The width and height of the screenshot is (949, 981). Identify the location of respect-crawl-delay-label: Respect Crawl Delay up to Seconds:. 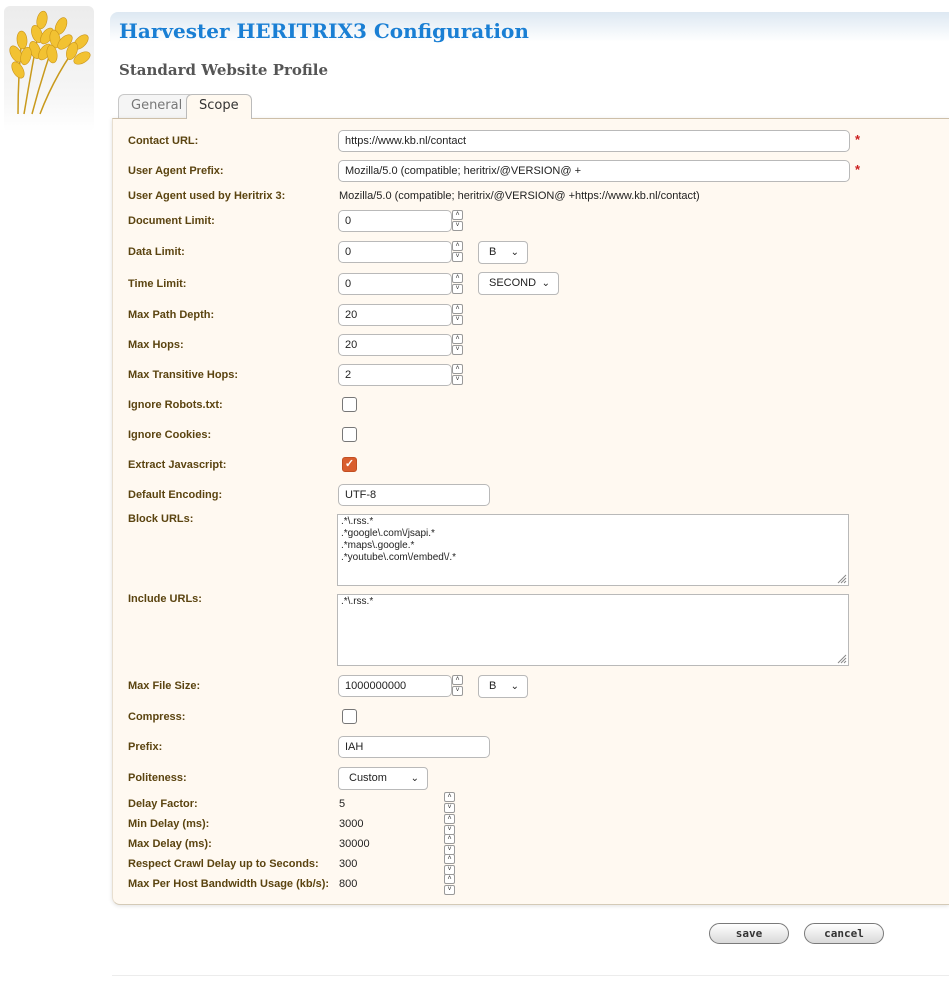
(223, 864).